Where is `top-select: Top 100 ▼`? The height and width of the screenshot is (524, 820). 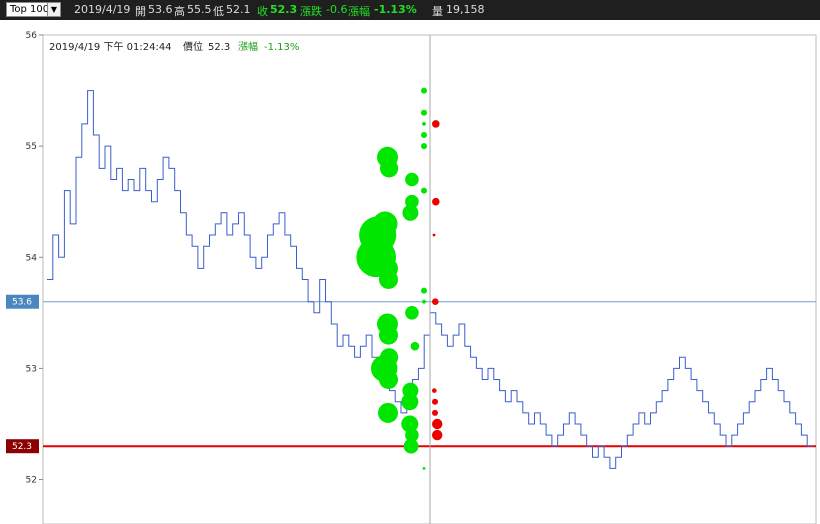
top-select: Top 100 ▼ is located at coordinates (33, 9).